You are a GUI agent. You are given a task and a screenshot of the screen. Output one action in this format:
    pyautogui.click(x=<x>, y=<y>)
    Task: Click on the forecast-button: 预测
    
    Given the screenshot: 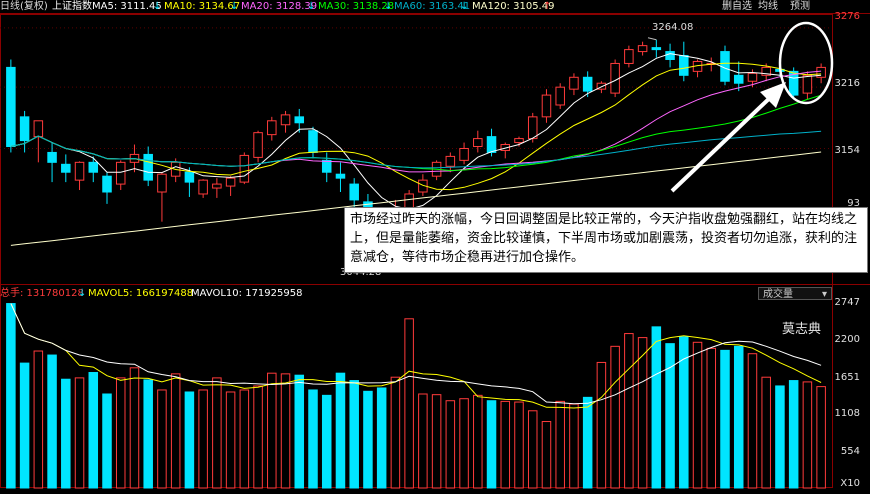 What is the action you would take?
    pyautogui.click(x=800, y=7)
    